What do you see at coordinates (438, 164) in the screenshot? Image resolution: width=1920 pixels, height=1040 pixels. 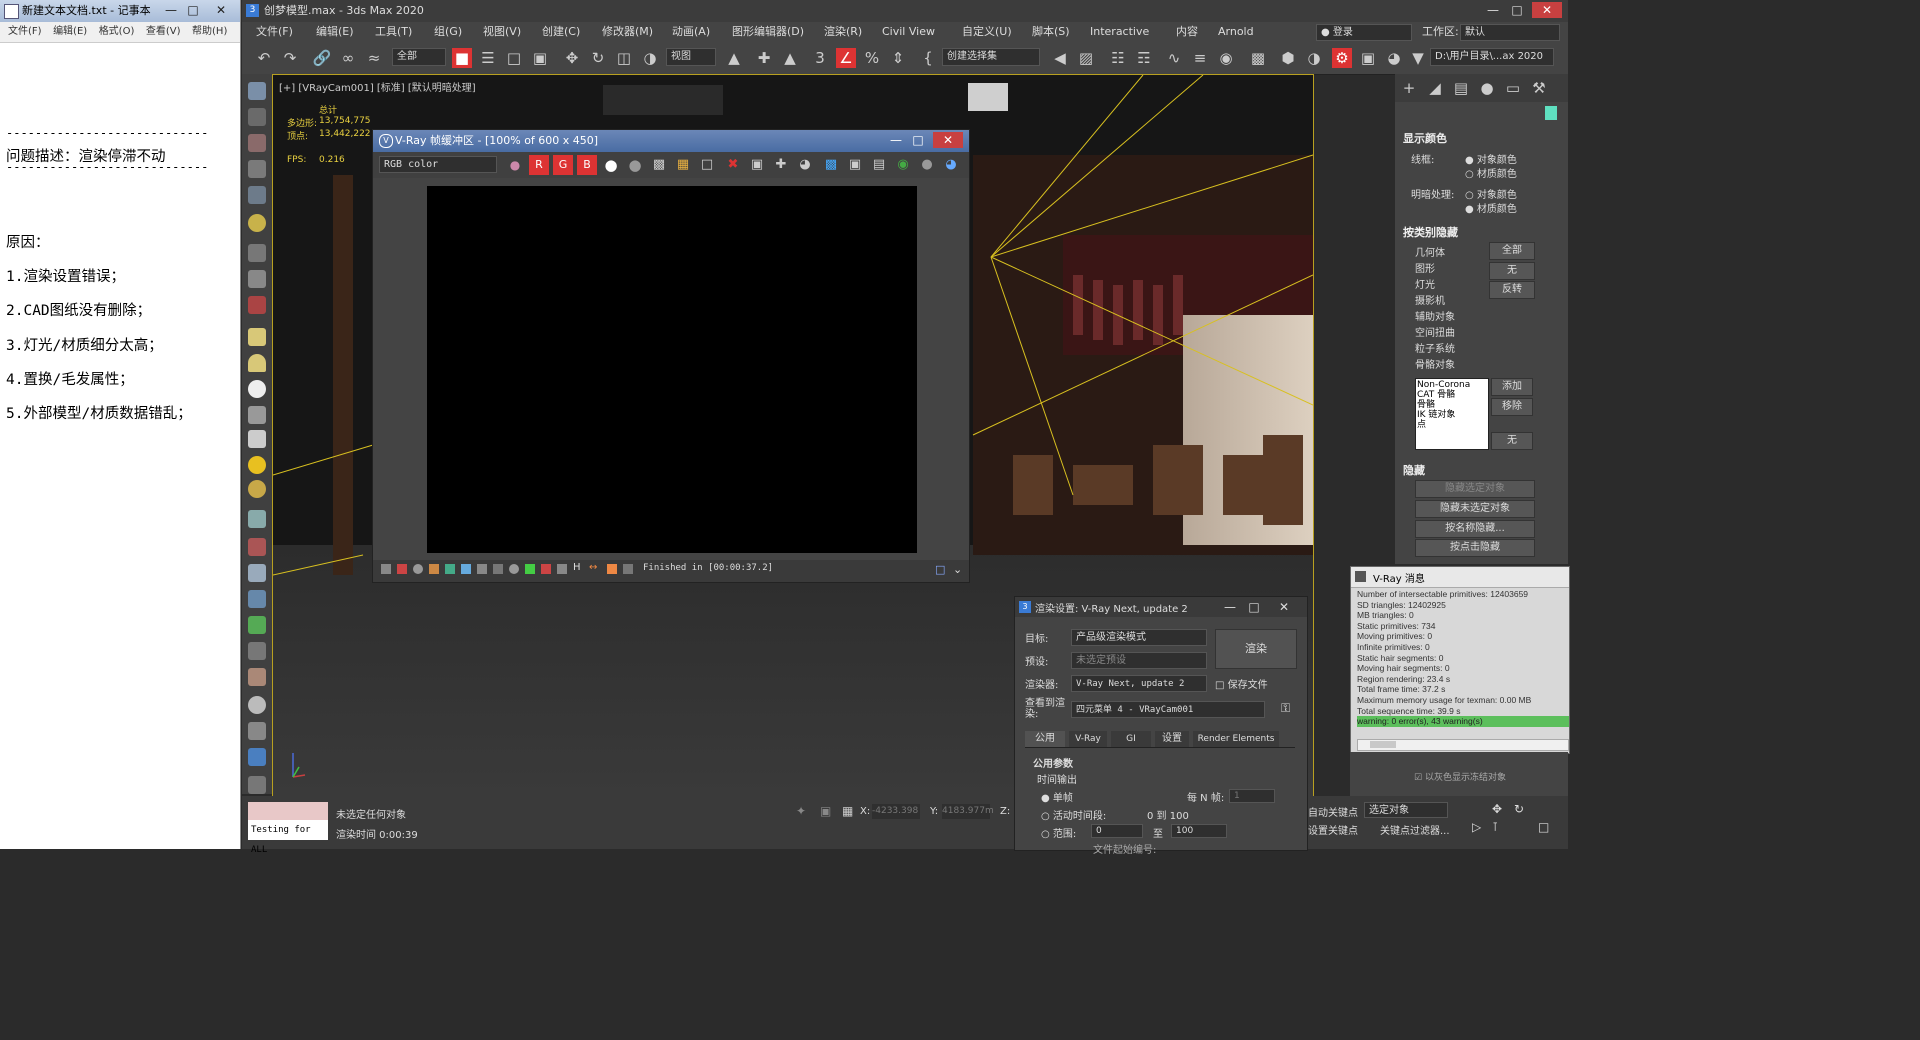 I see `channel-dropdown: RGB color` at bounding box center [438, 164].